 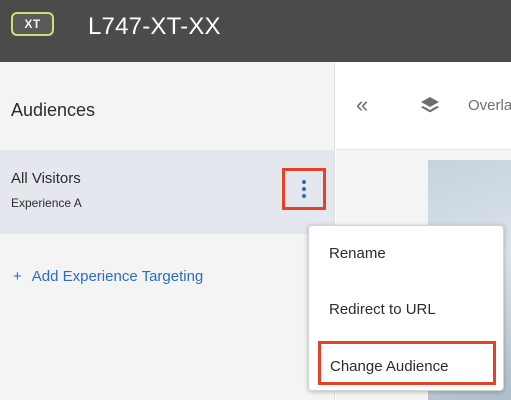 I want to click on more-vertical-icon, so click(x=304, y=189).